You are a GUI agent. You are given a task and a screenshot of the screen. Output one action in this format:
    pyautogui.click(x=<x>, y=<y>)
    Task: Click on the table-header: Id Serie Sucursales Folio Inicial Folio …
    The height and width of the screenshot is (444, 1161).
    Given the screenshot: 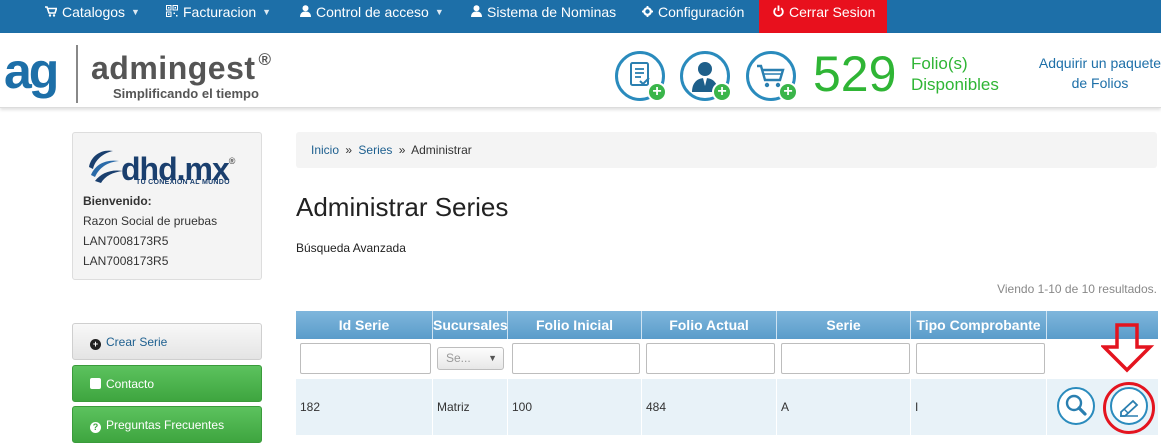 What is the action you would take?
    pyautogui.click(x=727, y=325)
    